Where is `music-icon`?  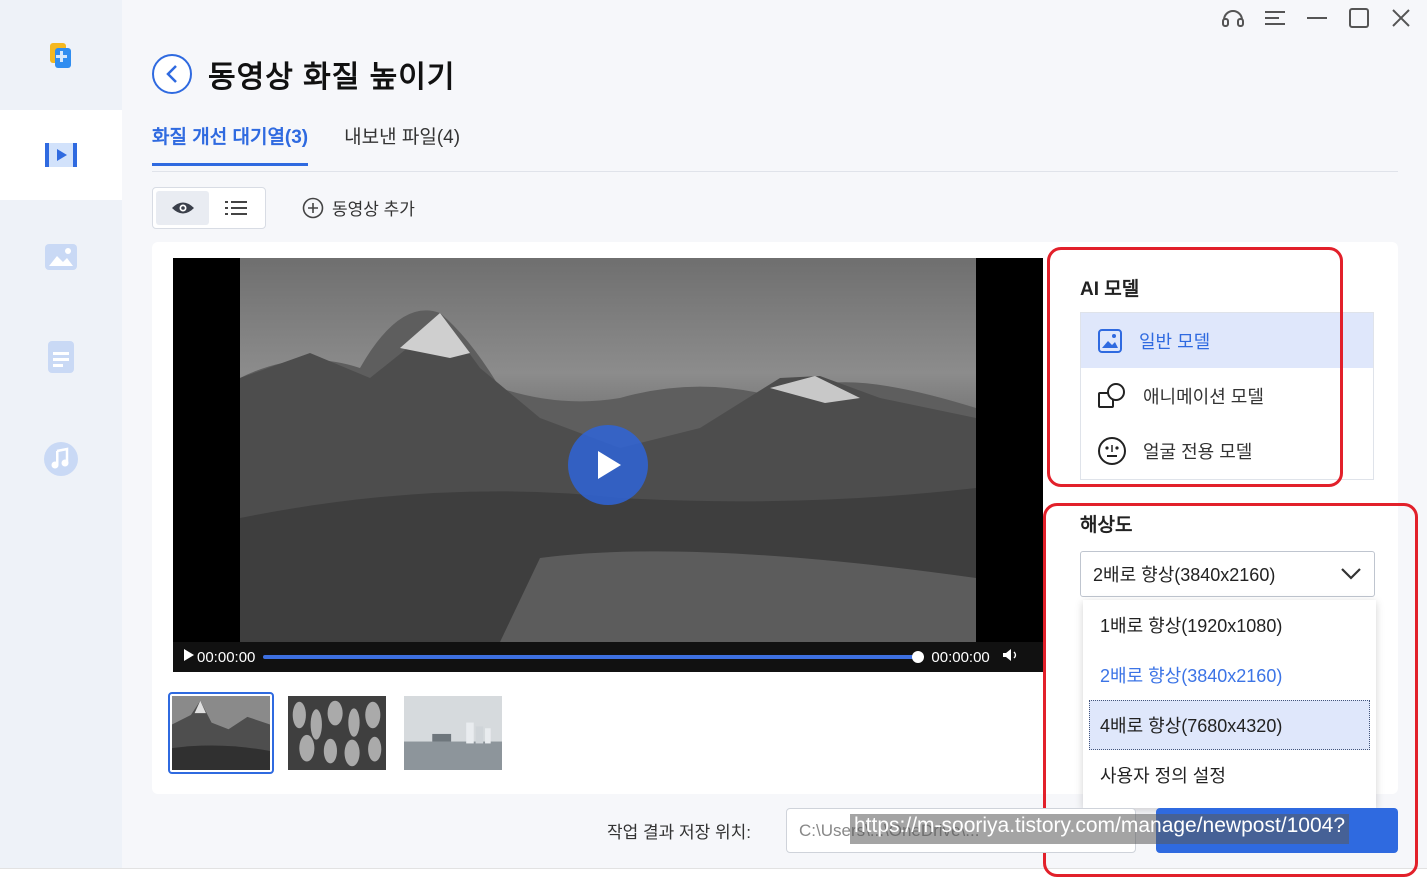 music-icon is located at coordinates (61, 459).